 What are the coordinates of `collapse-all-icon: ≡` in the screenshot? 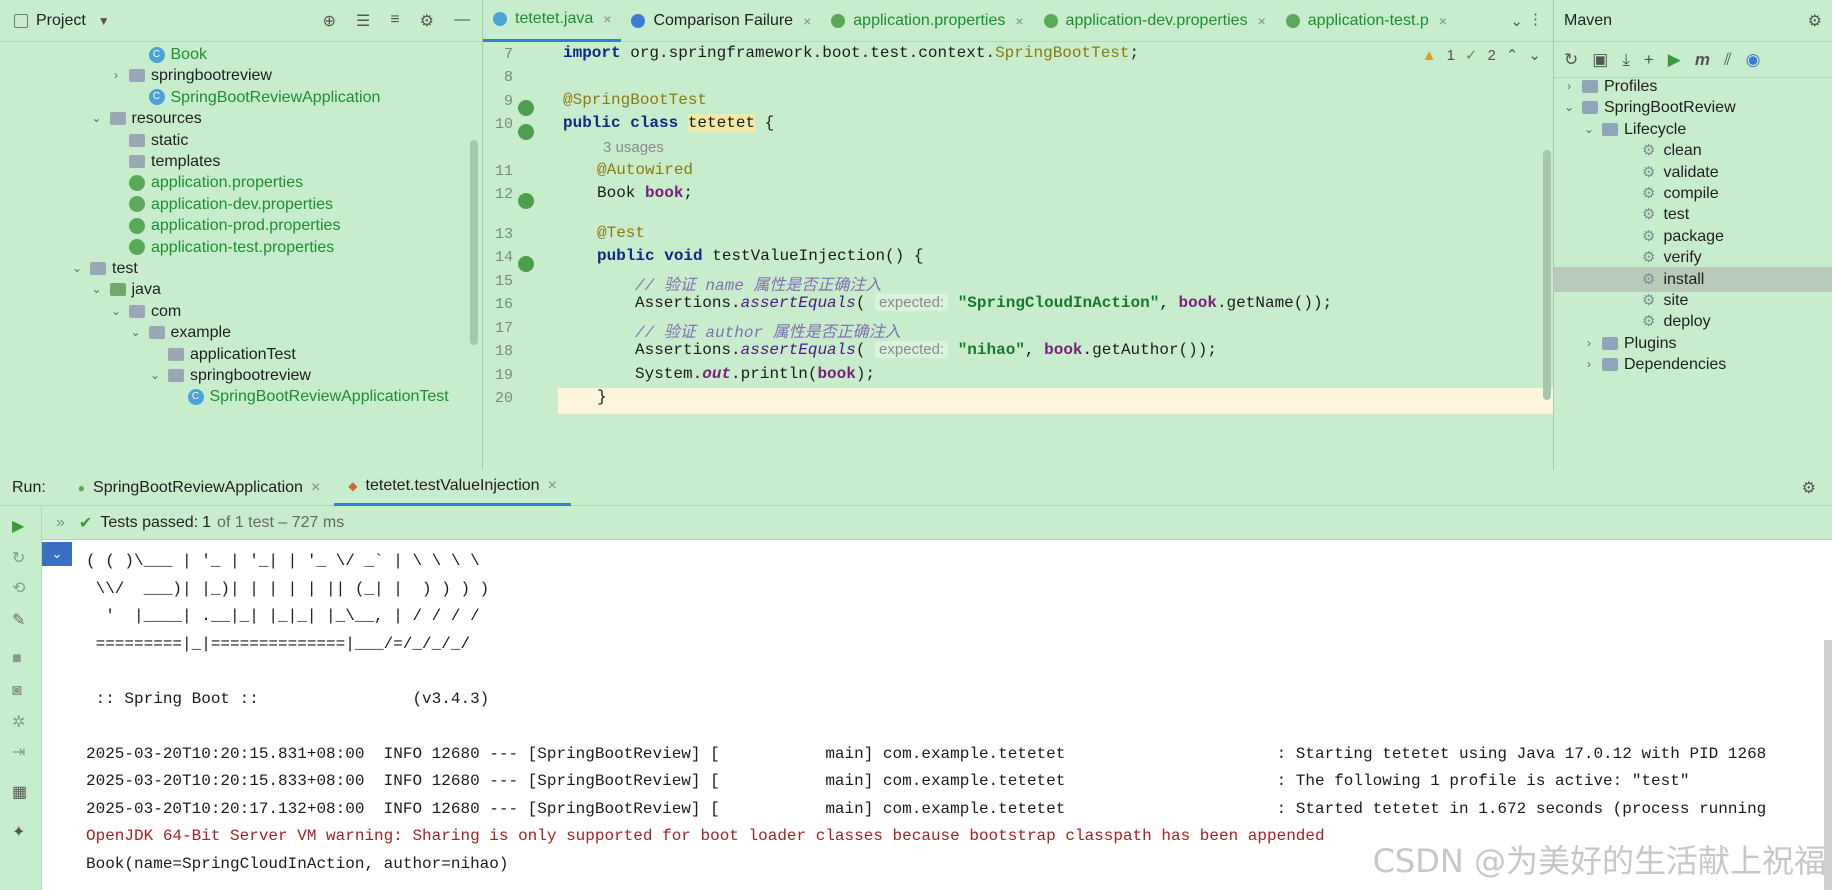 It's located at (394, 21).